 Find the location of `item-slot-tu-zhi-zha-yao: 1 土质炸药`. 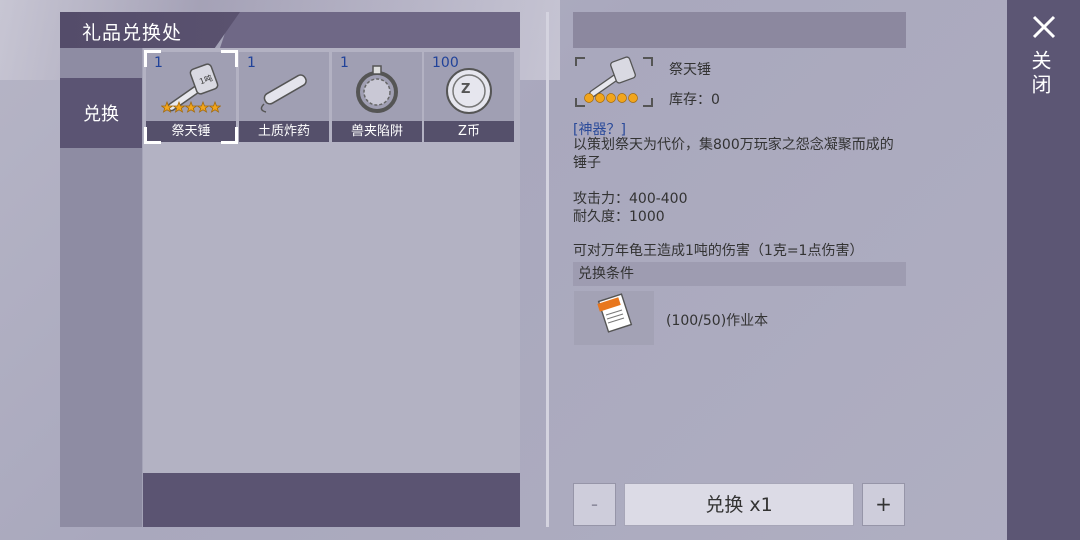

item-slot-tu-zhi-zha-yao: 1 土质炸药 is located at coordinates (284, 97).